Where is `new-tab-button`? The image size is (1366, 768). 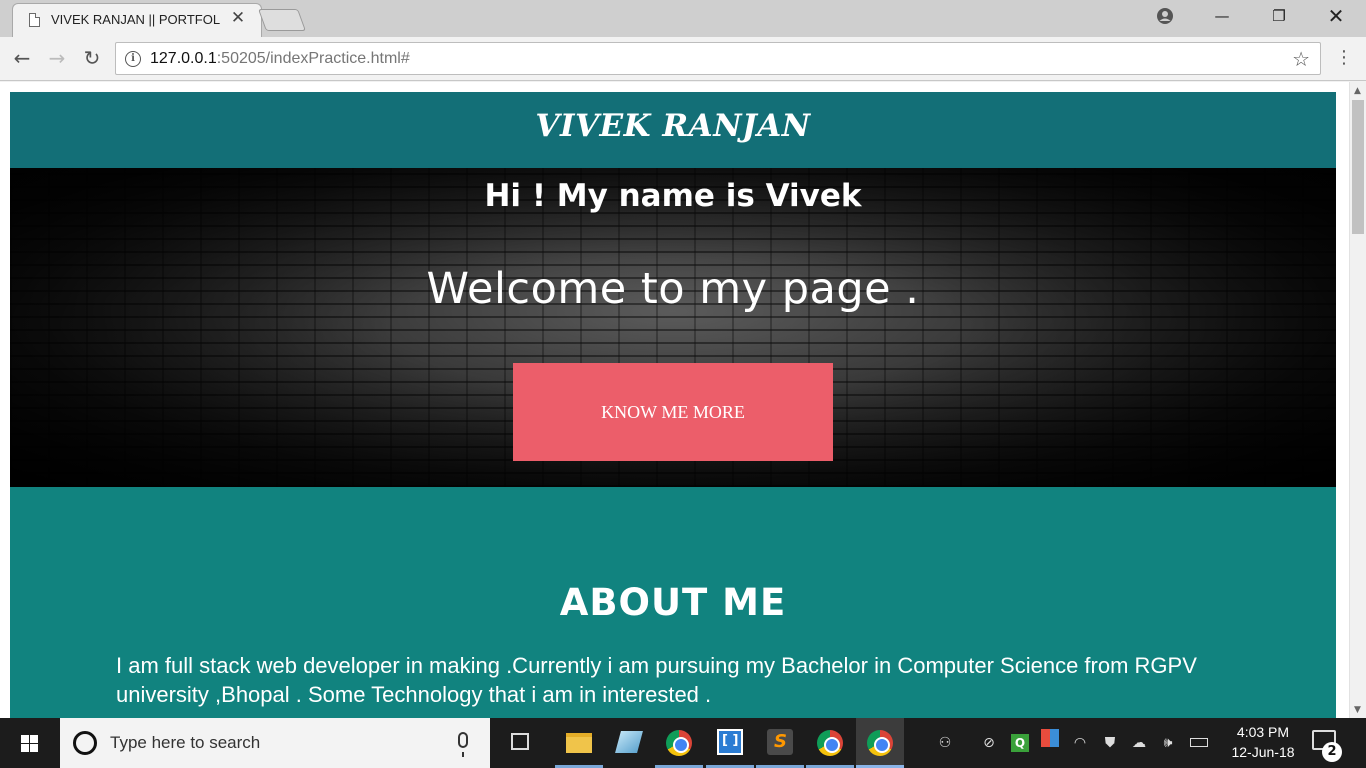
new-tab-button is located at coordinates (282, 20).